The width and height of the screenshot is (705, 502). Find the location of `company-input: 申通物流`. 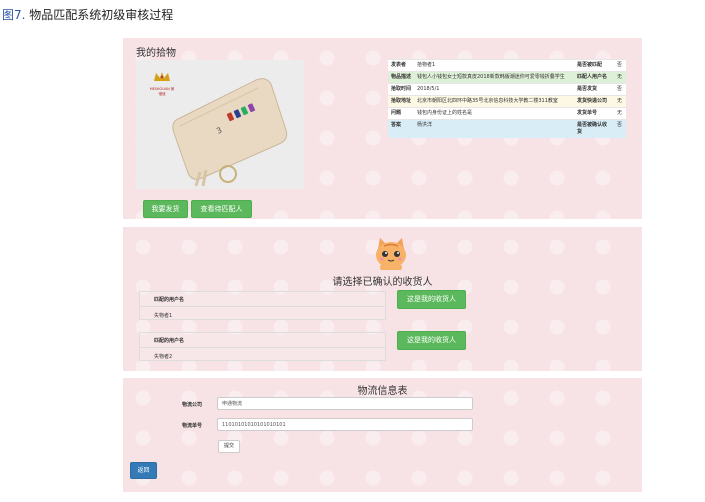

company-input: 申通物流 is located at coordinates (345, 403).